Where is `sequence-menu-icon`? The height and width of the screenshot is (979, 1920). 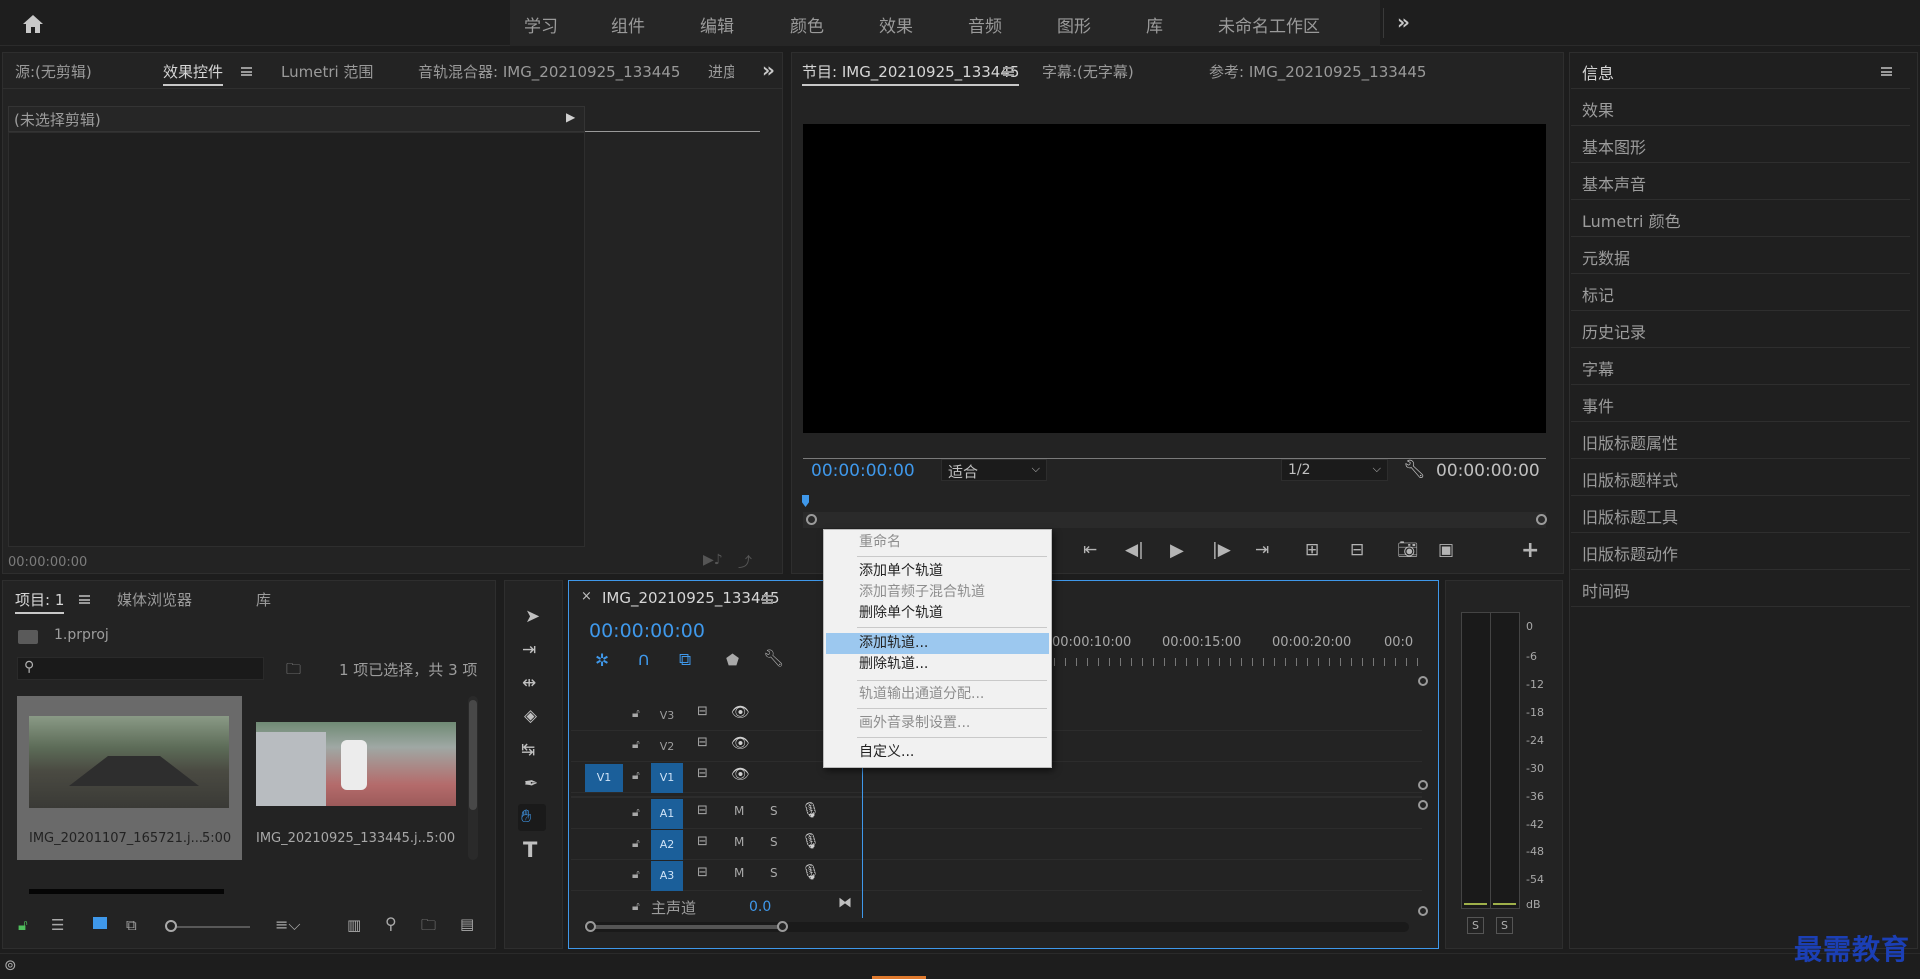
sequence-menu-icon is located at coordinates (767, 599).